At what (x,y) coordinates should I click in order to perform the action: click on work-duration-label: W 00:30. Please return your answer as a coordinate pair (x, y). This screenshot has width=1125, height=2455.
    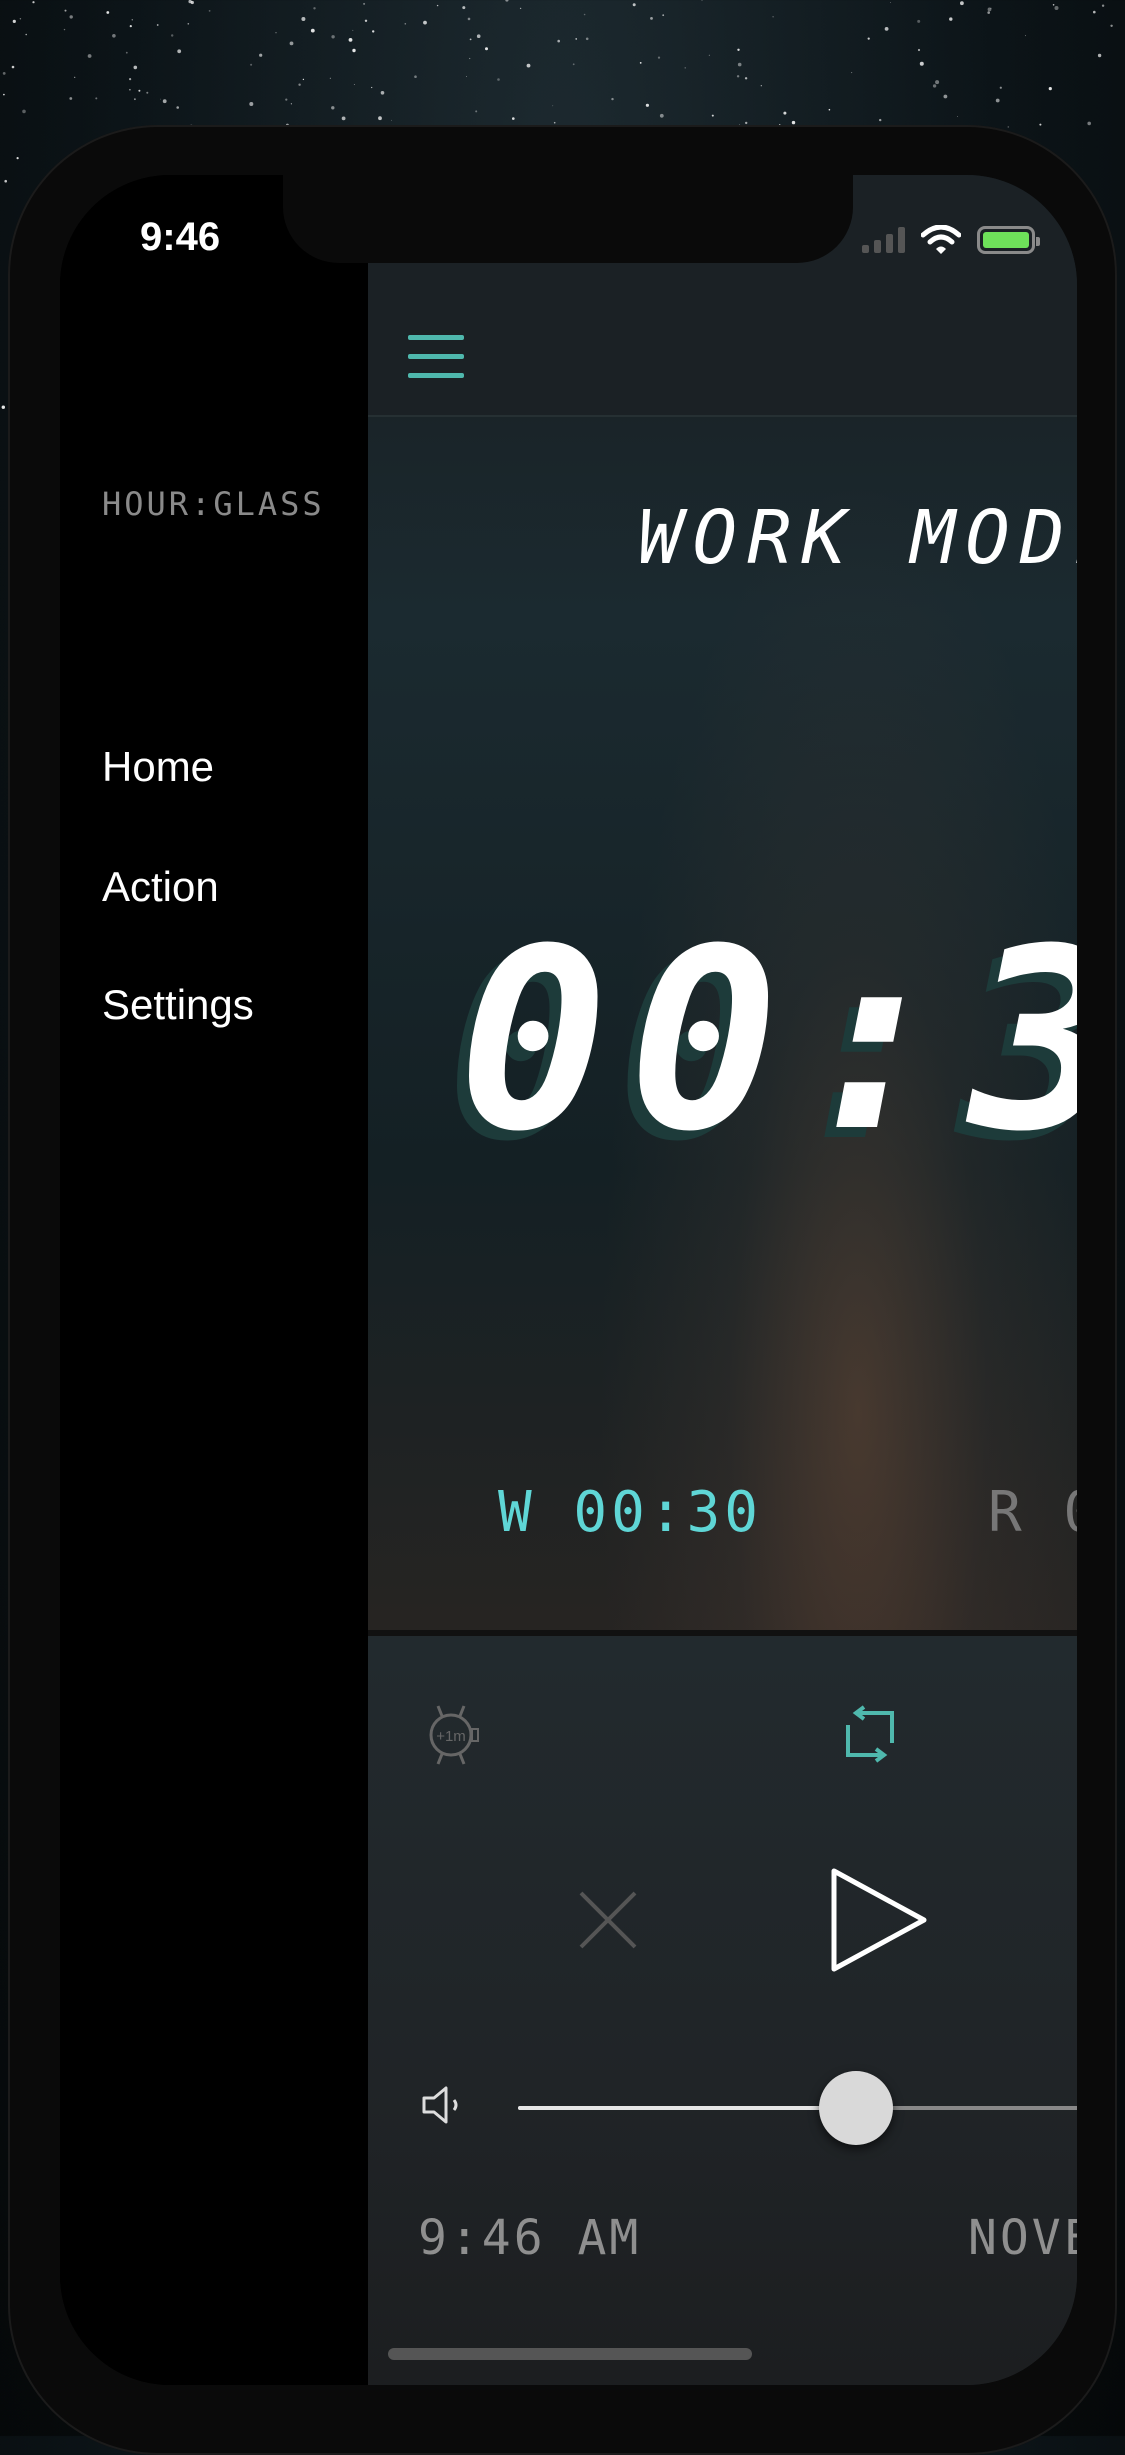
    Looking at the image, I should click on (630, 1512).